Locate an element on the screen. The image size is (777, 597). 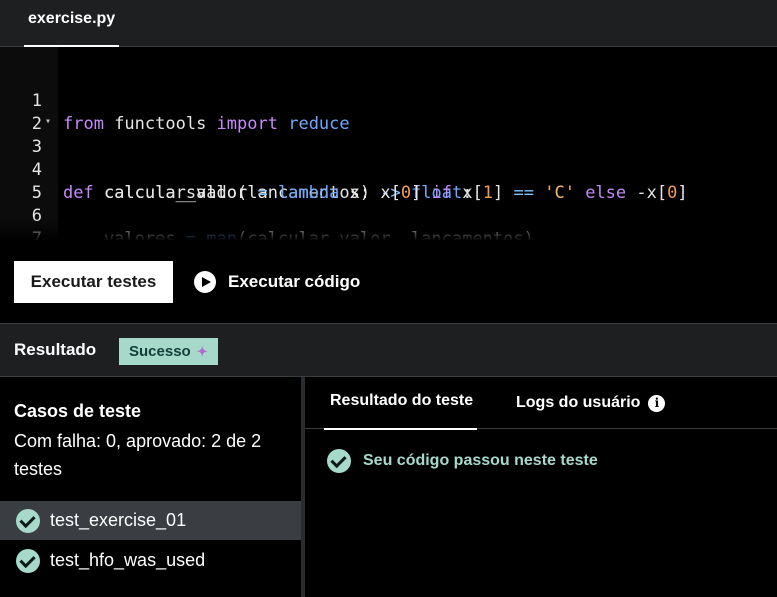
run-code-label: Executar código is located at coordinates (294, 281).